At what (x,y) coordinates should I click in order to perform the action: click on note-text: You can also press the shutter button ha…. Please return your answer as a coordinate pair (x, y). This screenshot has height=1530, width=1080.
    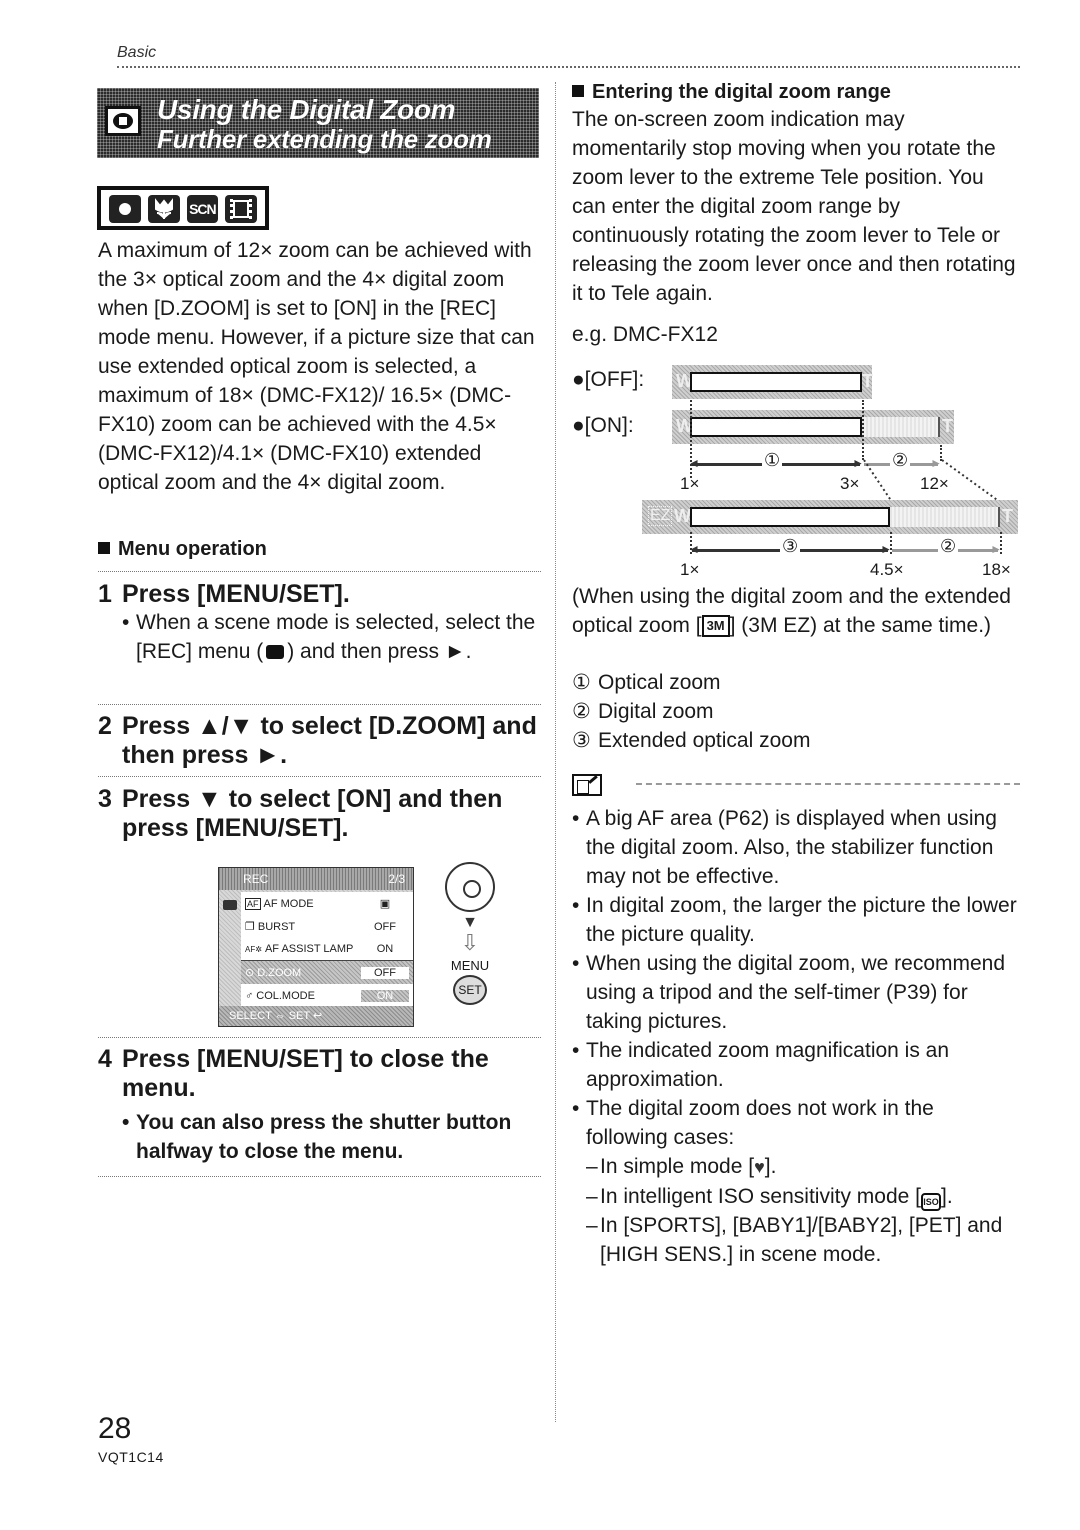
    Looking at the image, I should click on (332, 1137).